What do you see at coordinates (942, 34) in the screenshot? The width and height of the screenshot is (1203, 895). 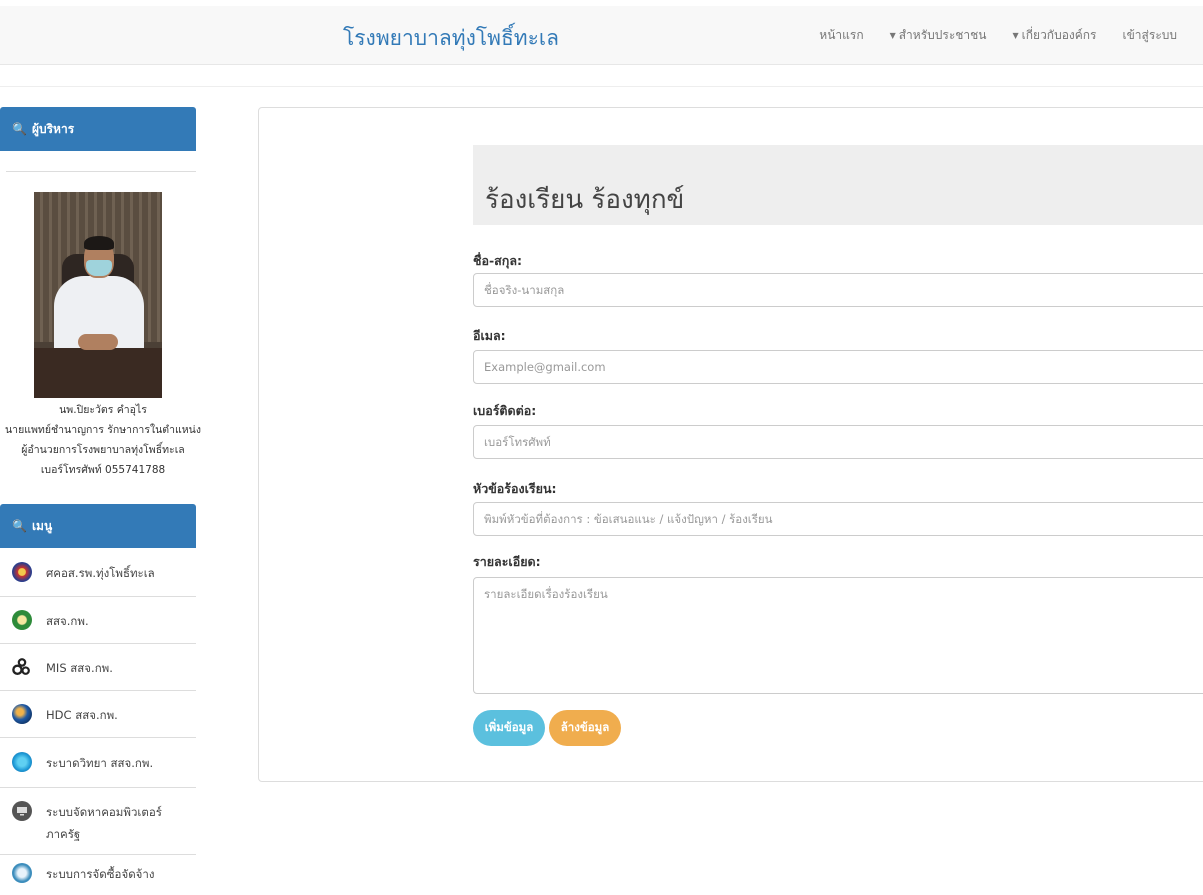 I see `nav-for-public-label: สำหรับประชาชน` at bounding box center [942, 34].